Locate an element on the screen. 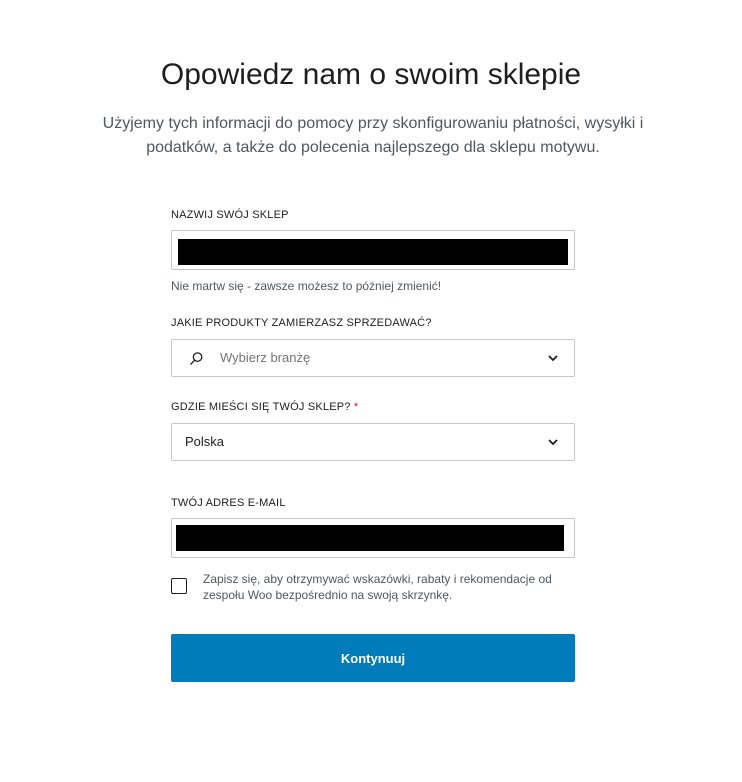  search-icon is located at coordinates (196, 358).